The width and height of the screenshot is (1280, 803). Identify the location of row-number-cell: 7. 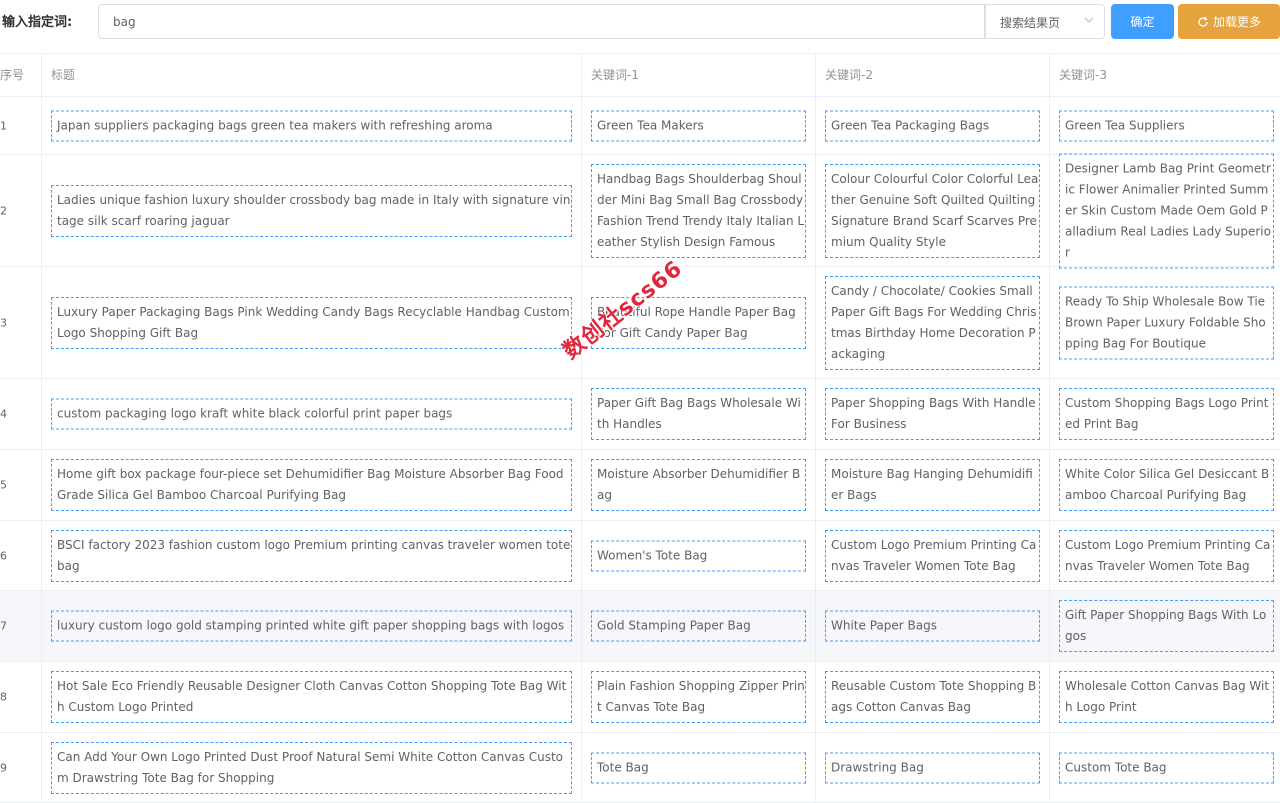
(21, 626).